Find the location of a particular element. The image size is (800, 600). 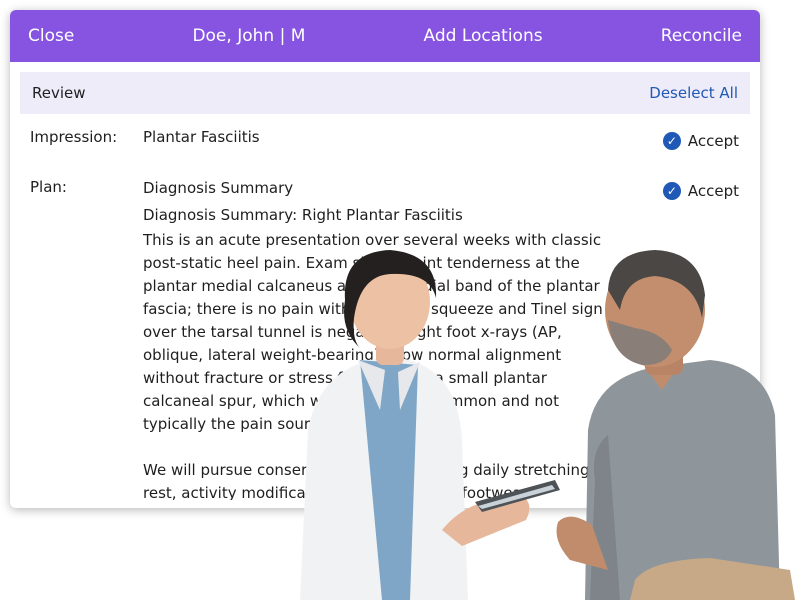

impression-row: Impression: Plantar Fasciitis ✓ Accept is located at coordinates (385, 139).